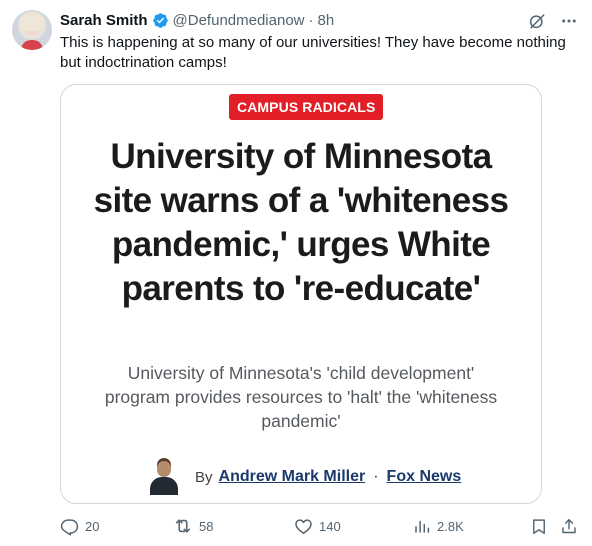  I want to click on action-bar: 20 58 140 2.8K, so click(320, 526).